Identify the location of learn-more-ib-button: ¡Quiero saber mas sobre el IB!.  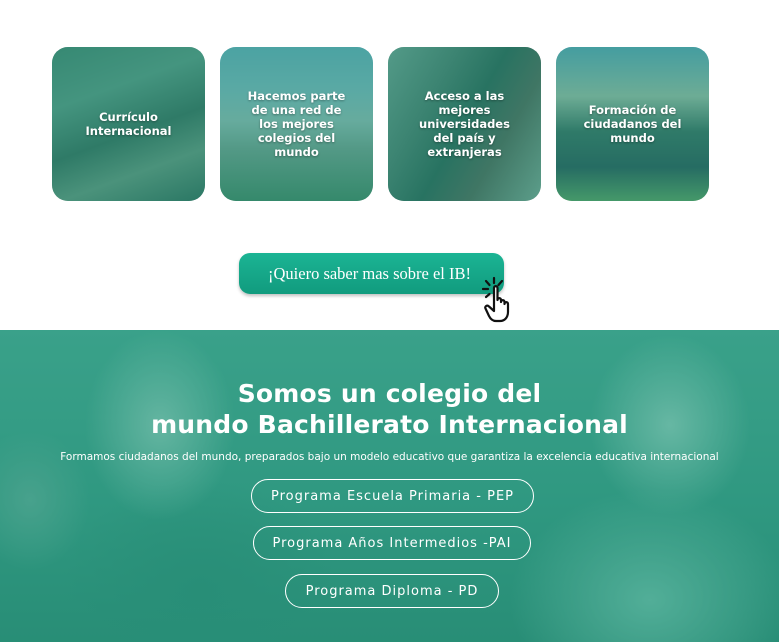
(371, 273).